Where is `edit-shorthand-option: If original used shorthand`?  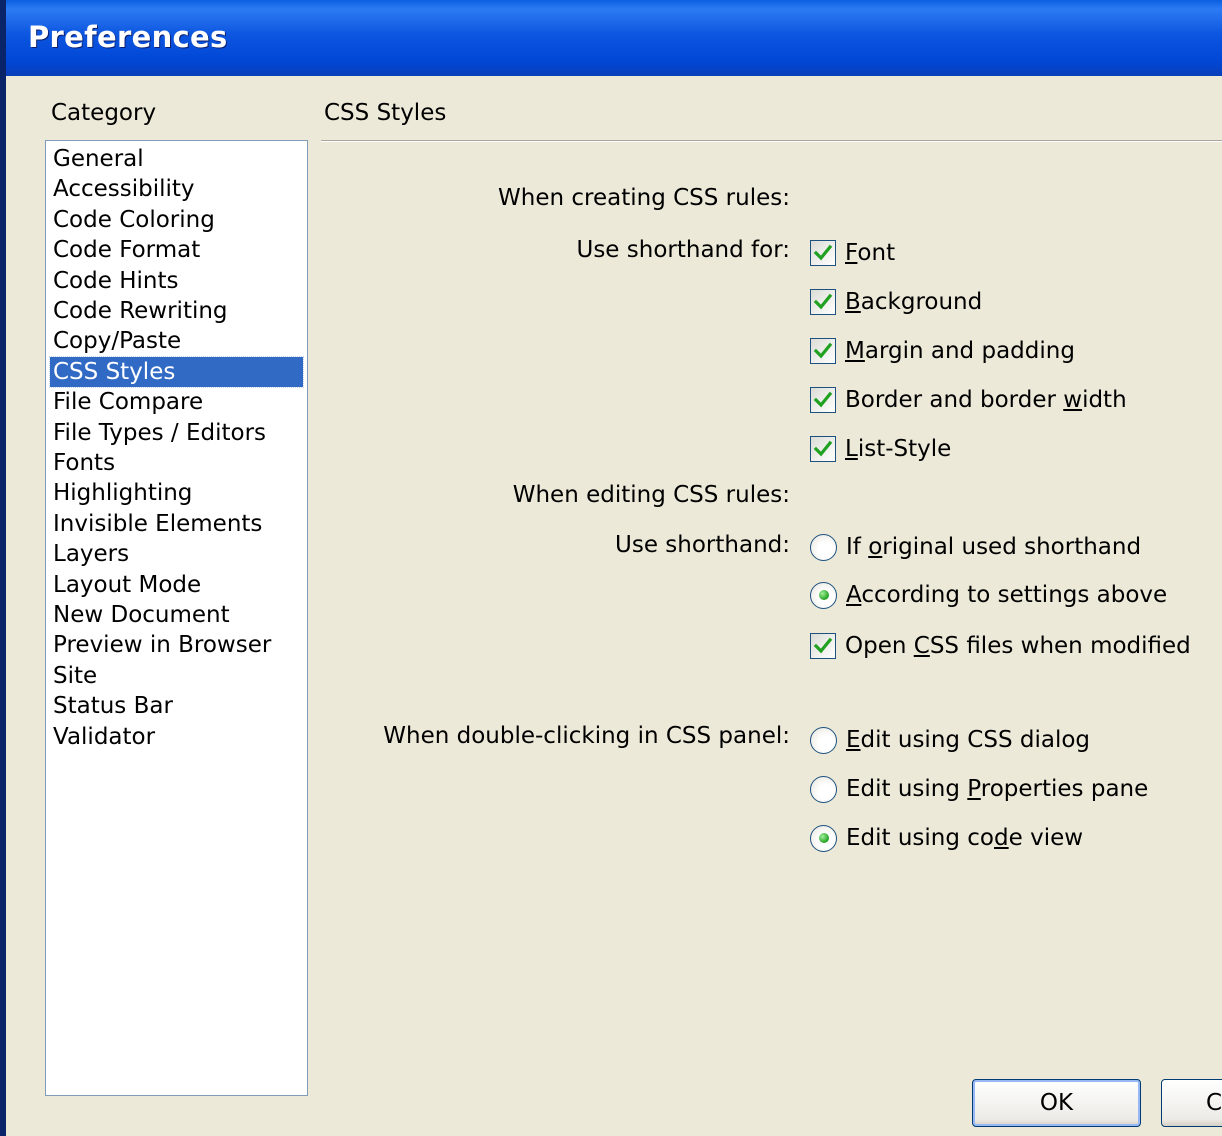 edit-shorthand-option: If original used shorthand is located at coordinates (975, 547).